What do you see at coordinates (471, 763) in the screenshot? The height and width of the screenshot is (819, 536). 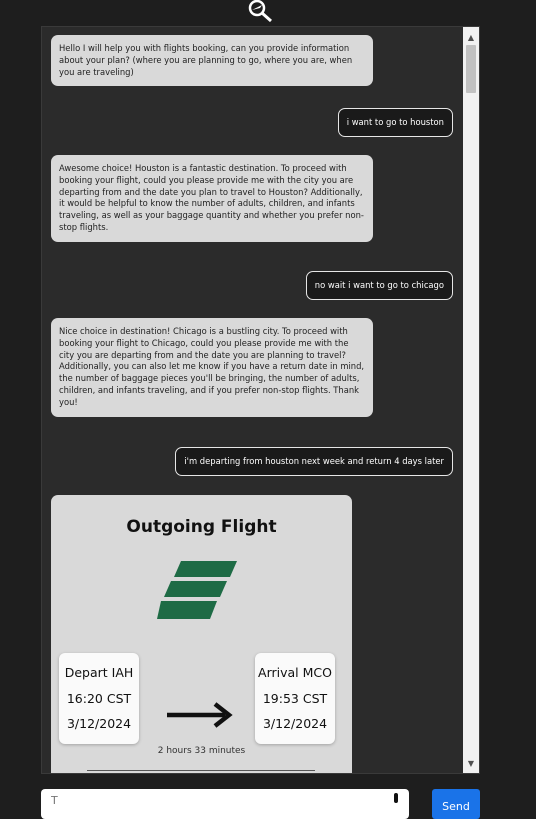 I see `scroll-down-icon: ▼` at bounding box center [471, 763].